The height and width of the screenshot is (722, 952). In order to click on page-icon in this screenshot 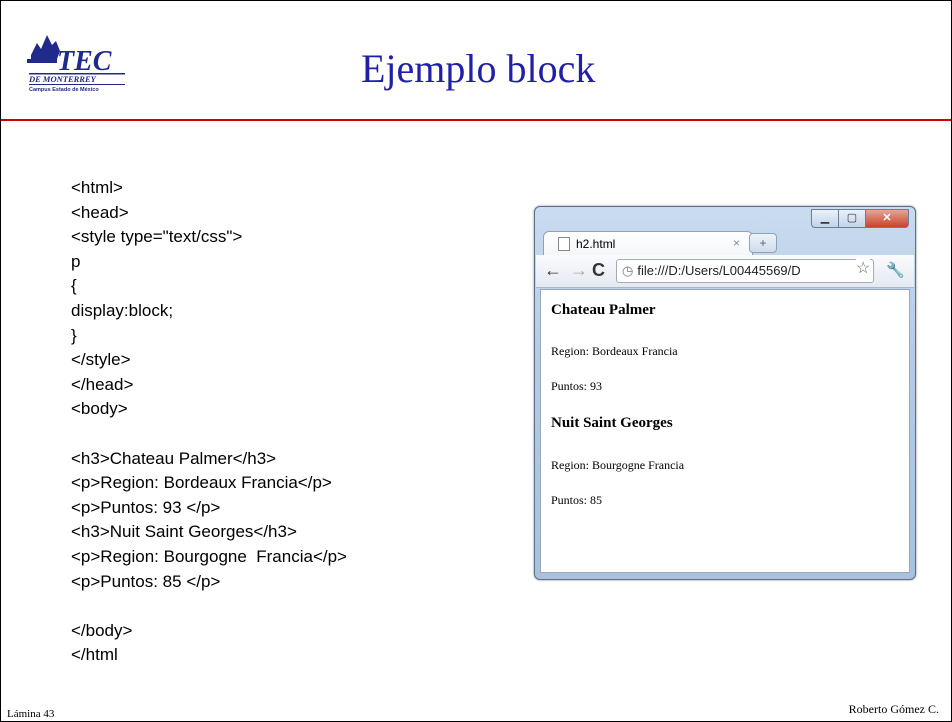, I will do `click(564, 244)`.